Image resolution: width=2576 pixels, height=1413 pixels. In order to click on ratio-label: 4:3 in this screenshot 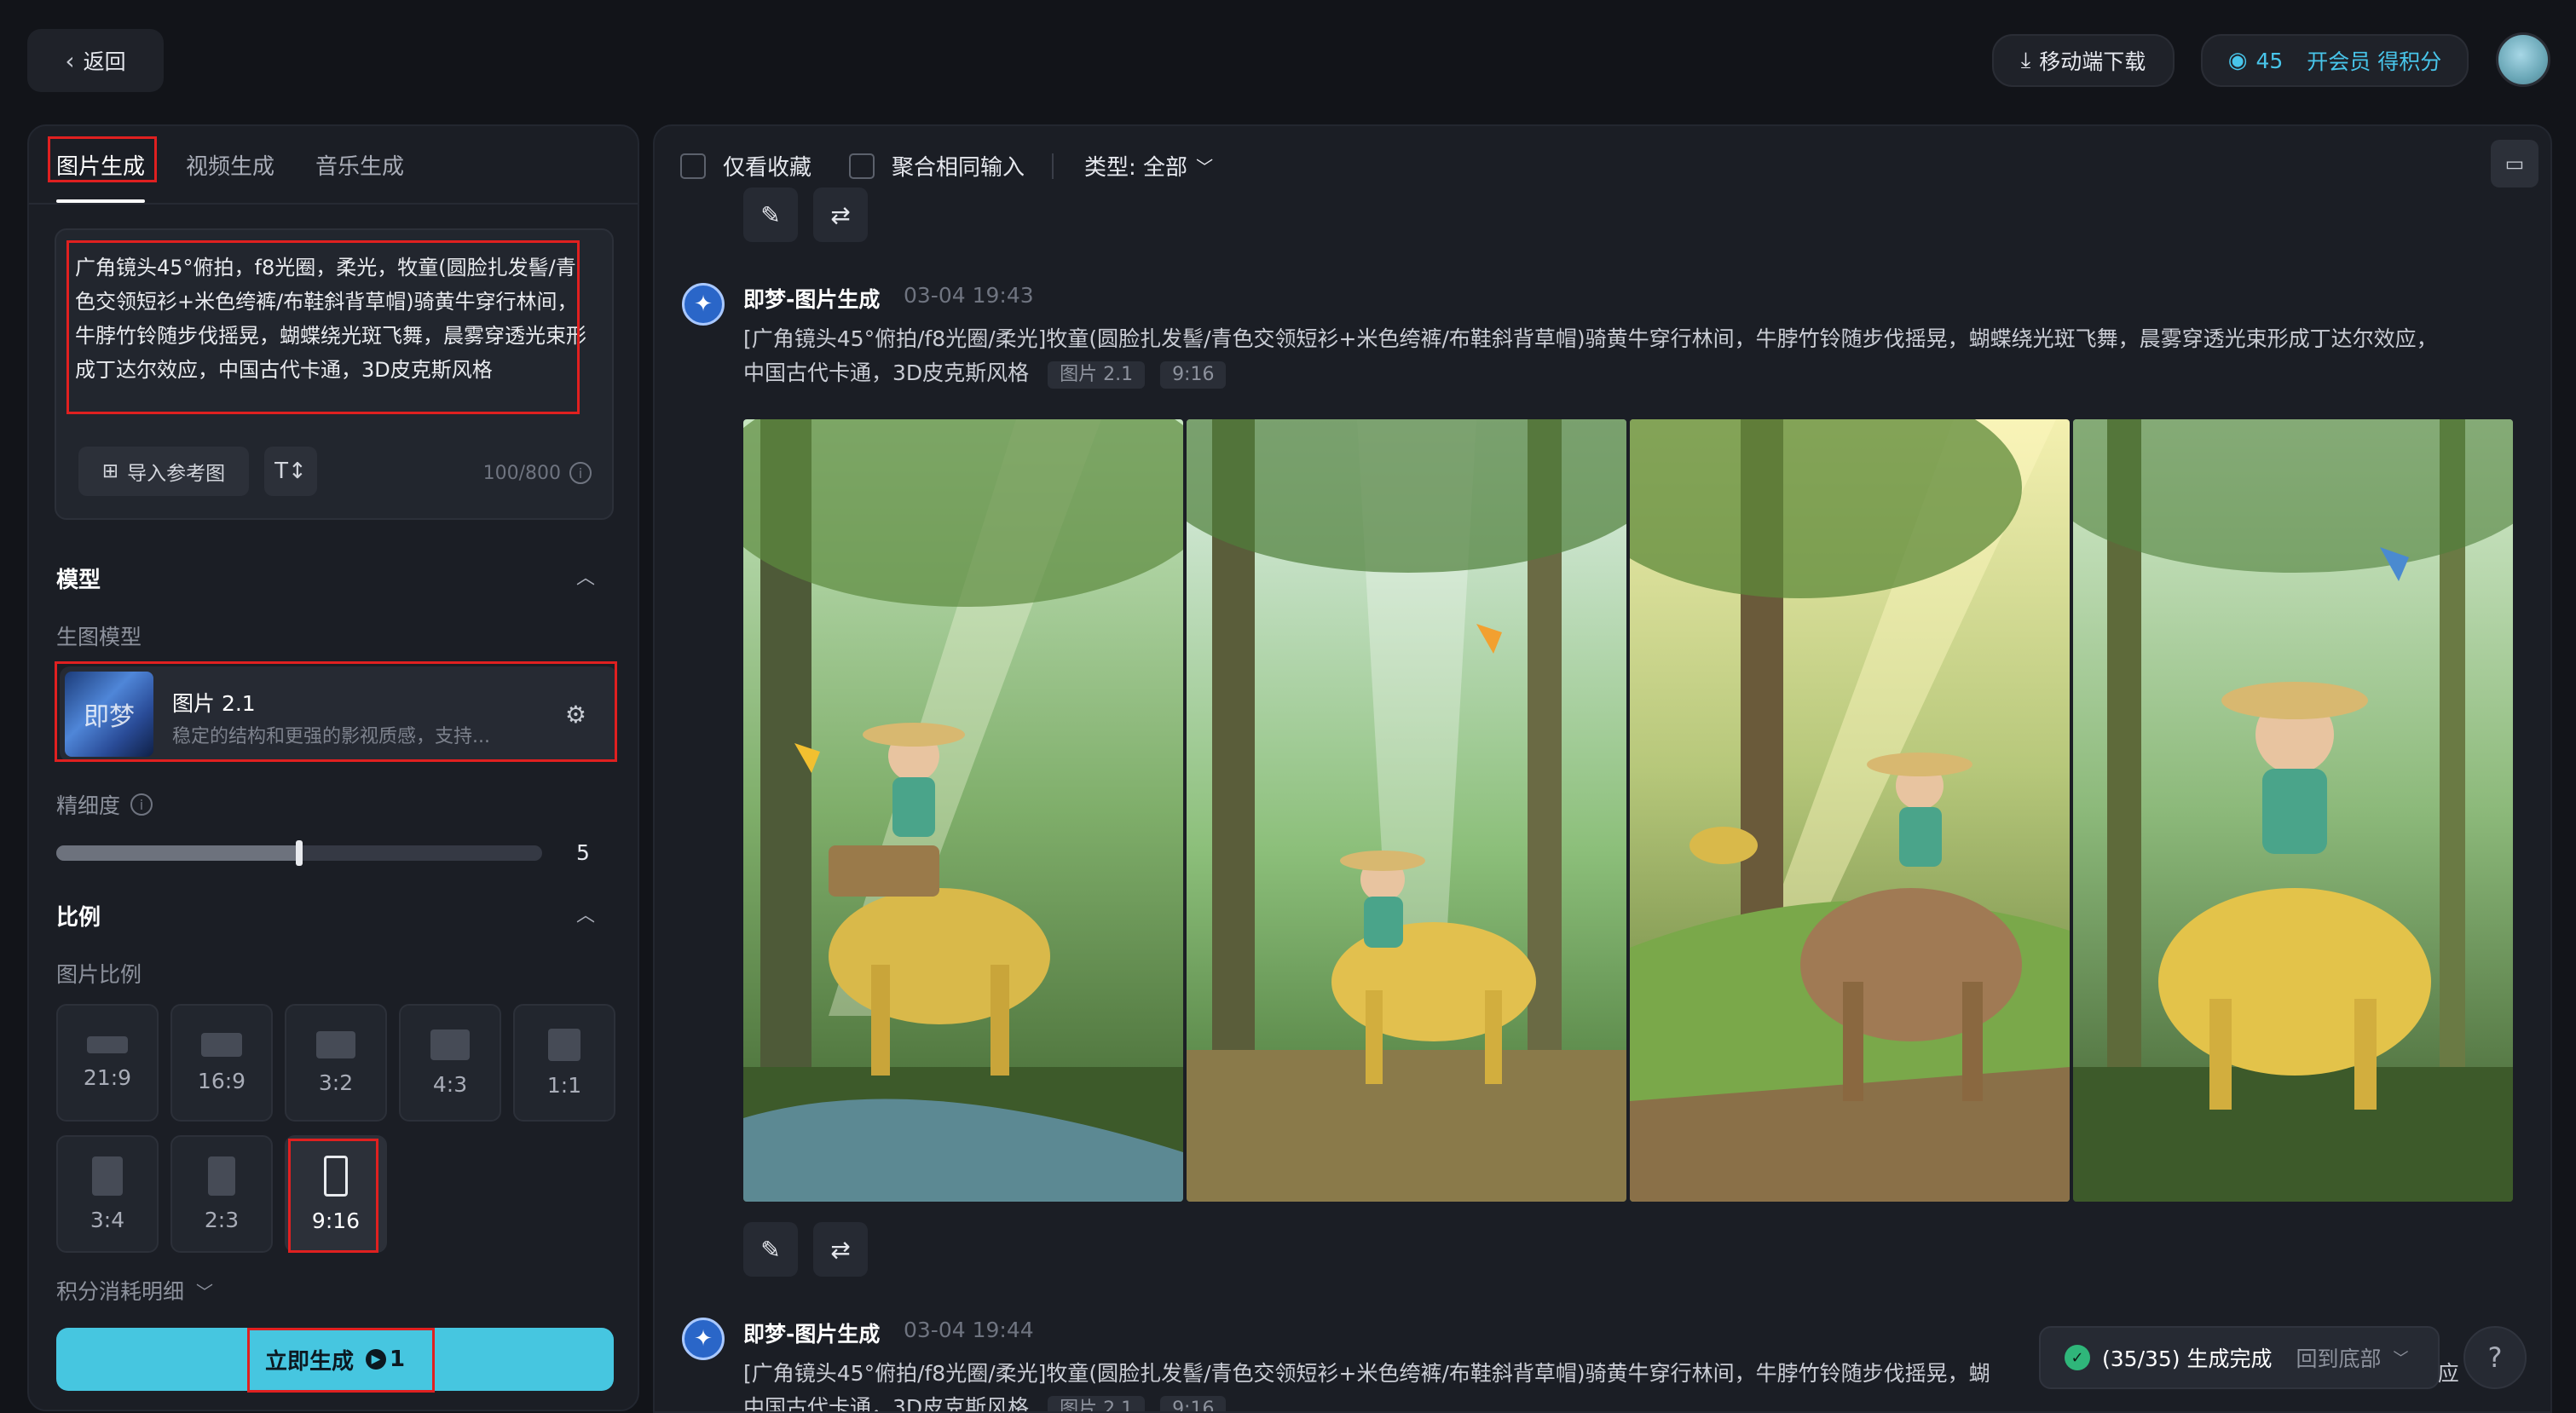, I will do `click(450, 1084)`.